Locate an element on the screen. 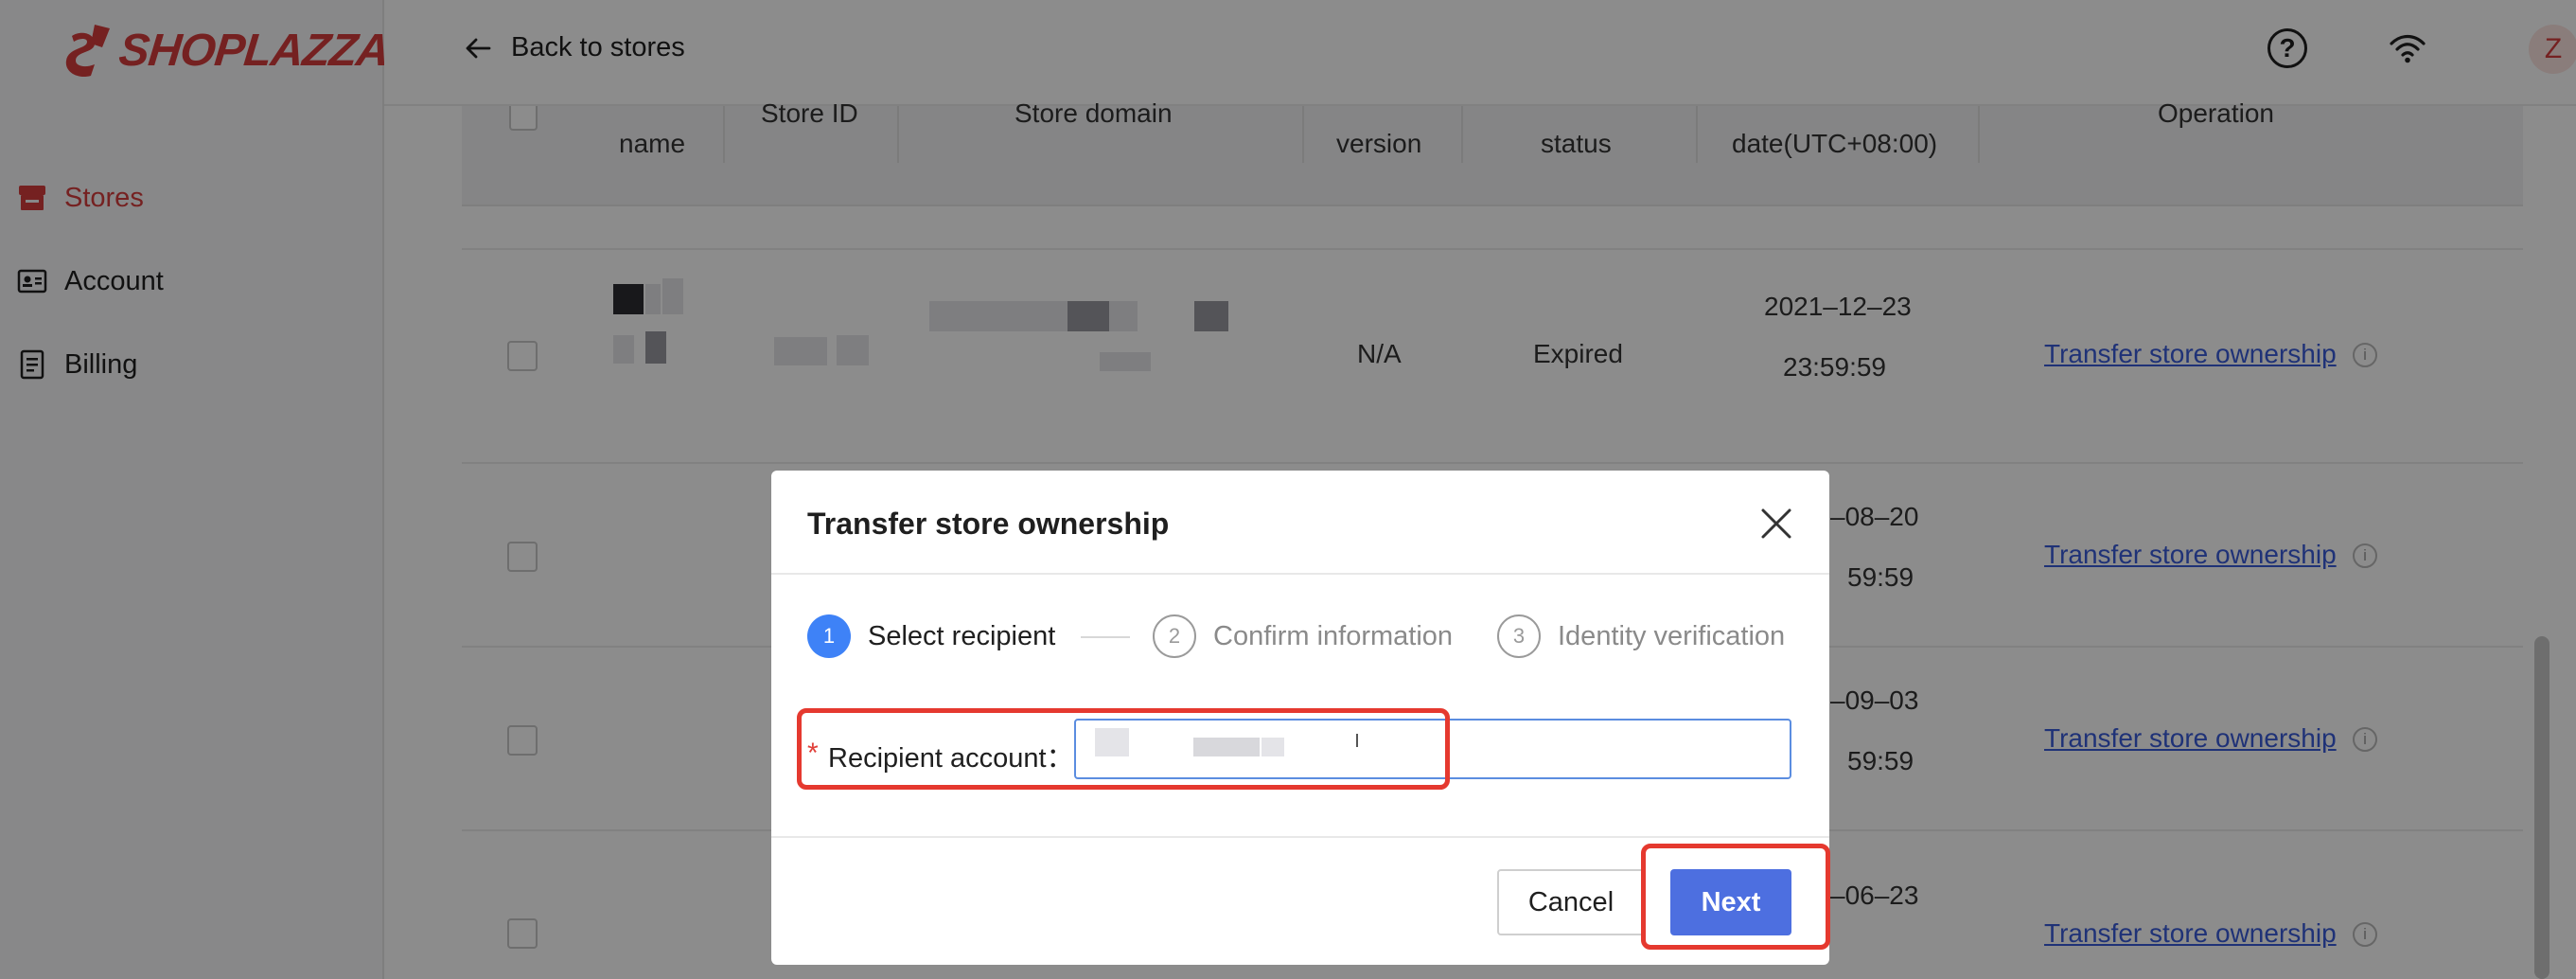  step-label: Confirm information is located at coordinates (1333, 635).